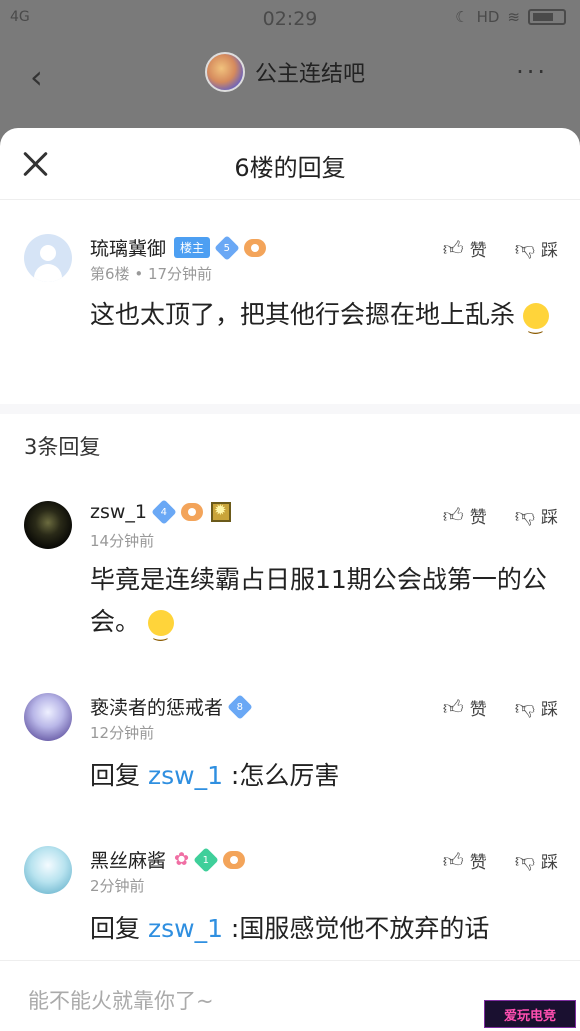 The width and height of the screenshot is (580, 1031). Describe the element at coordinates (62, 447) in the screenshot. I see `reply-count: 3条回复` at that location.